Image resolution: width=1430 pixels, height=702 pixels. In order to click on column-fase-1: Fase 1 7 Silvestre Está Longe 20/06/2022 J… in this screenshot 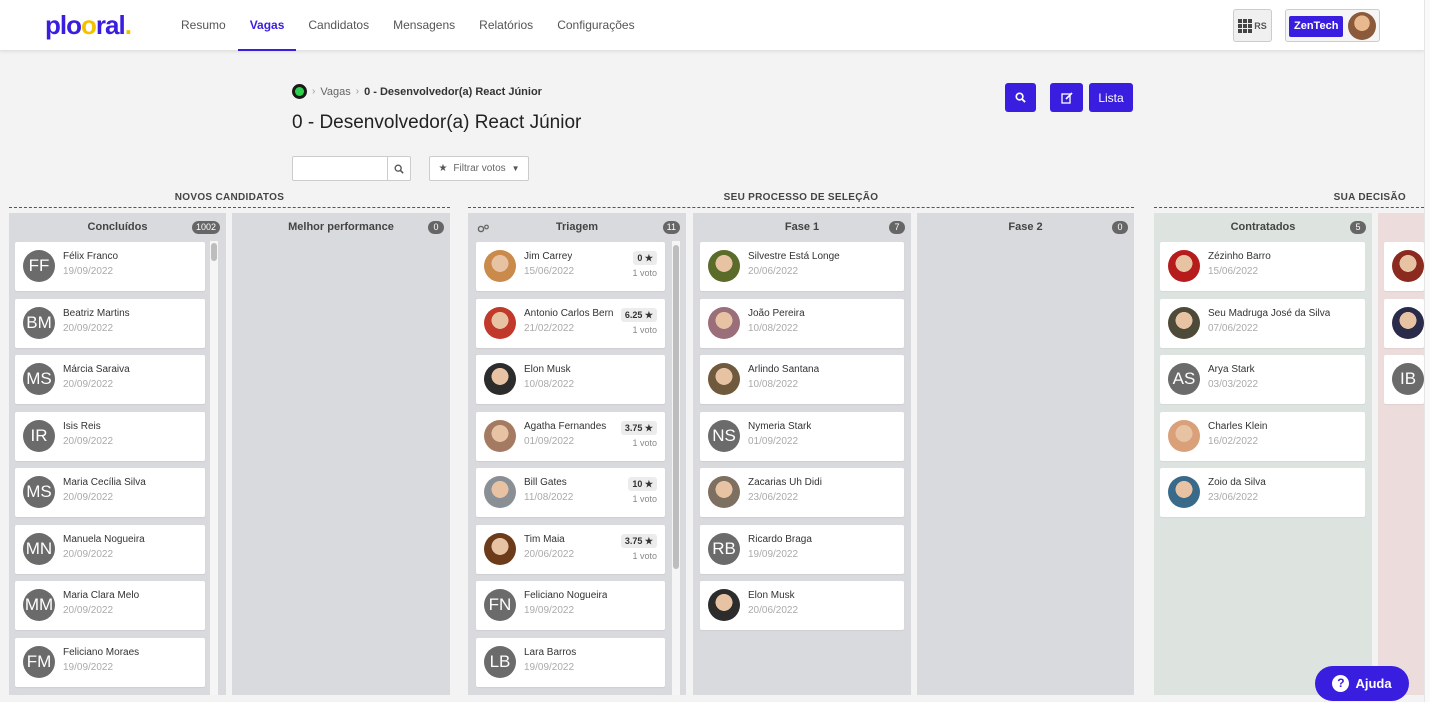, I will do `click(802, 454)`.